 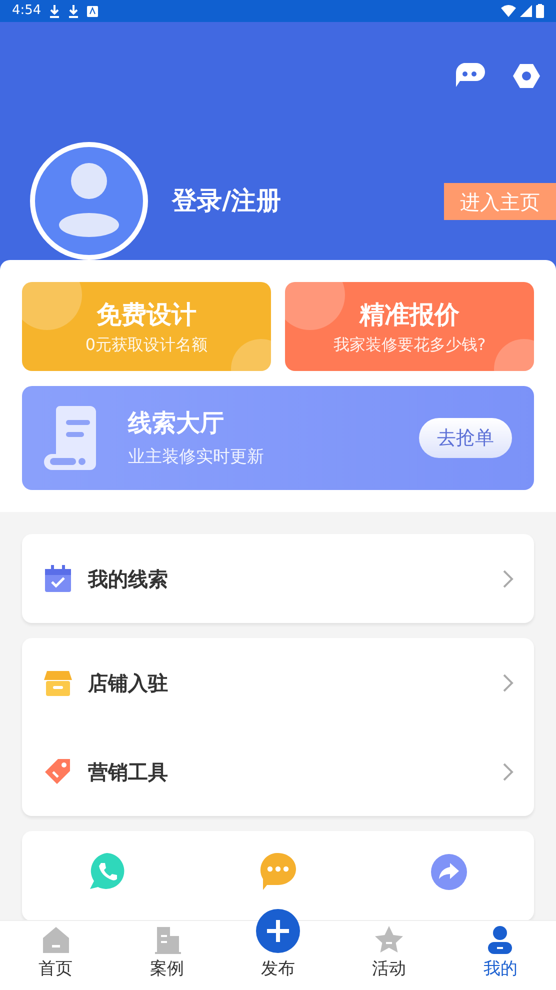 What do you see at coordinates (526, 76) in the screenshot?
I see `settings-icon` at bounding box center [526, 76].